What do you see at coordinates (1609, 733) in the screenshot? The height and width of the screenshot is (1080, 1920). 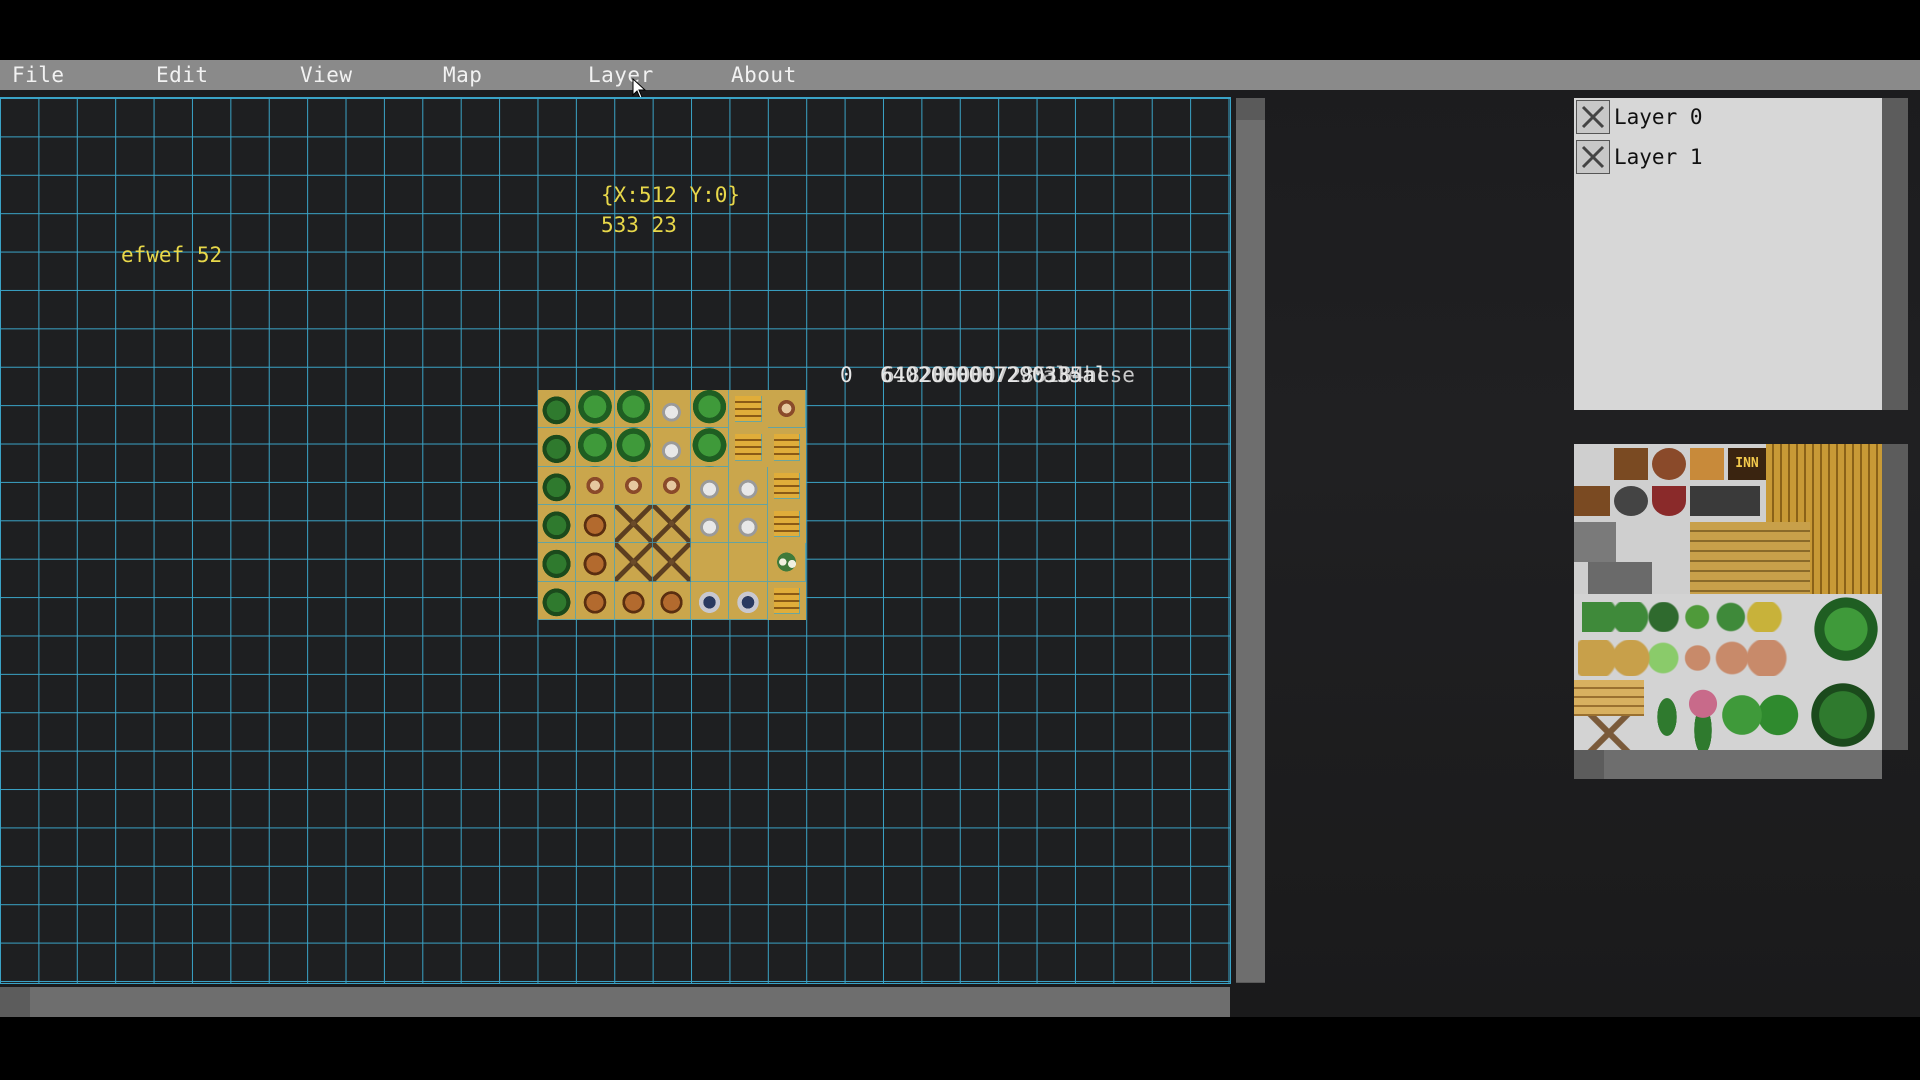 I see `dead-branches-tile` at bounding box center [1609, 733].